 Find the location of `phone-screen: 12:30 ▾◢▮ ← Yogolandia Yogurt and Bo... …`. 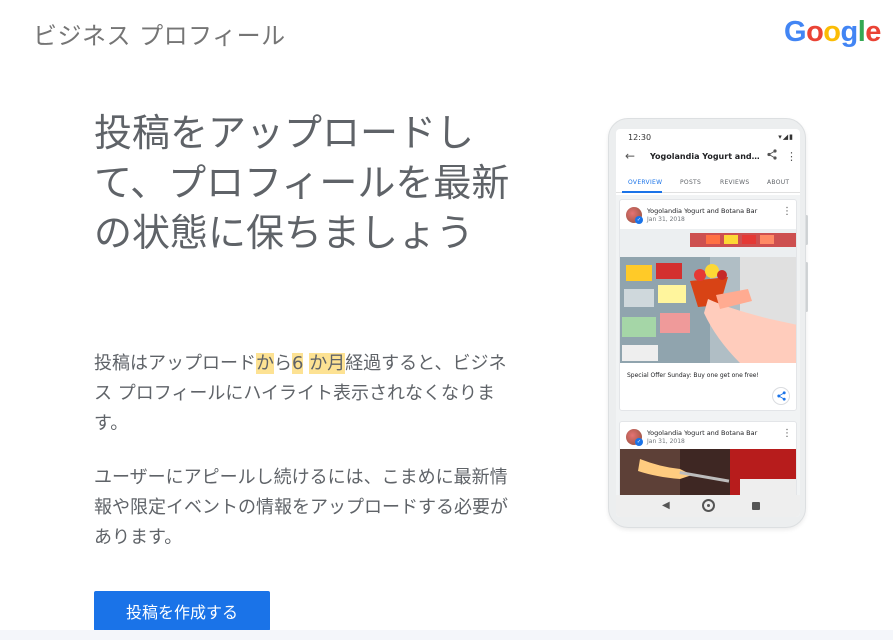

phone-screen: 12:30 ▾◢▮ ← Yogolandia Yogurt and Bo... … is located at coordinates (708, 323).